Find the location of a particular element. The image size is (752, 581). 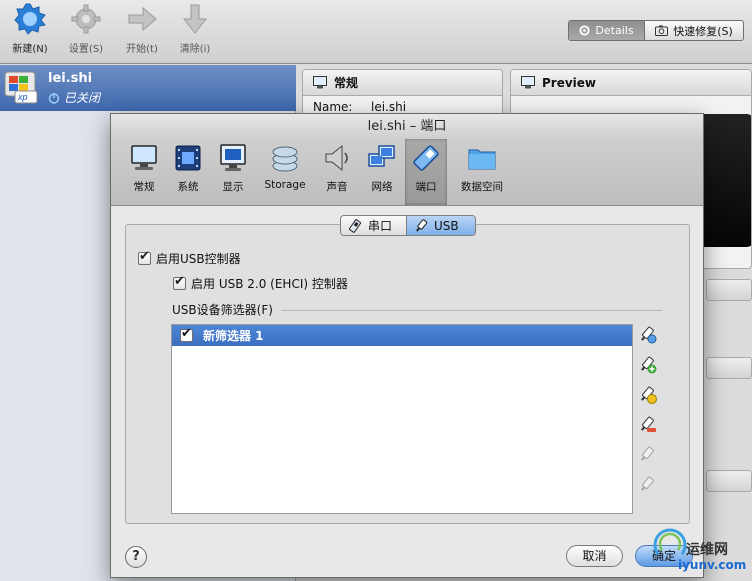

tab-usb: USB is located at coordinates (441, 225).